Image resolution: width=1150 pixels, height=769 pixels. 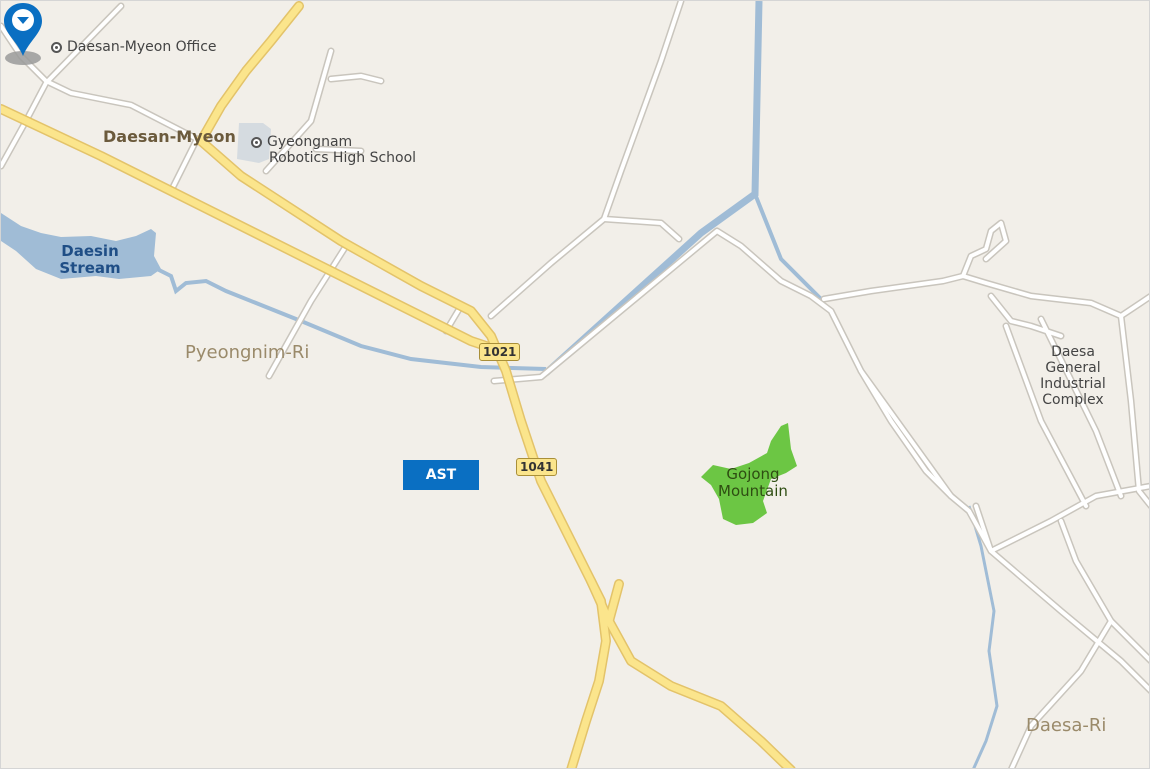 I want to click on office-label: Daesan-Myeon Office, so click(x=134, y=47).